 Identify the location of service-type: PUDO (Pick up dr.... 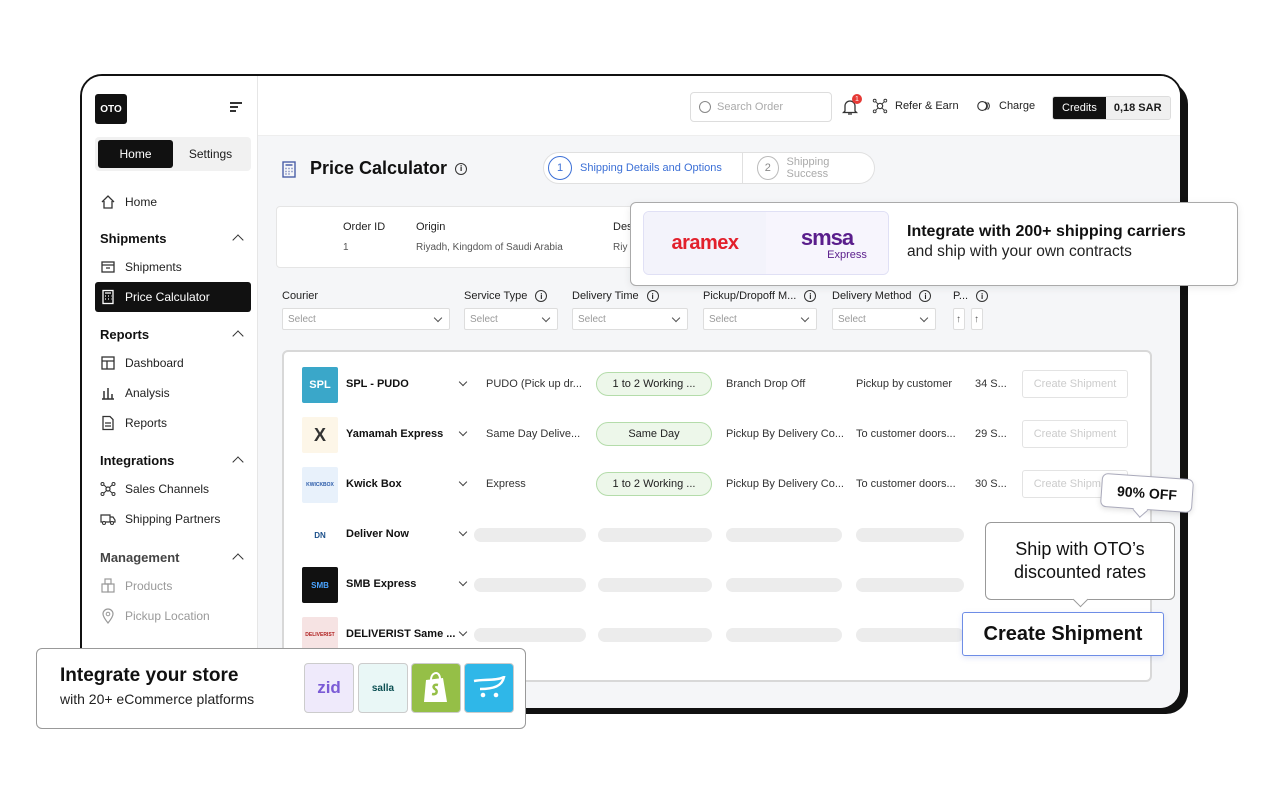
(534, 384).